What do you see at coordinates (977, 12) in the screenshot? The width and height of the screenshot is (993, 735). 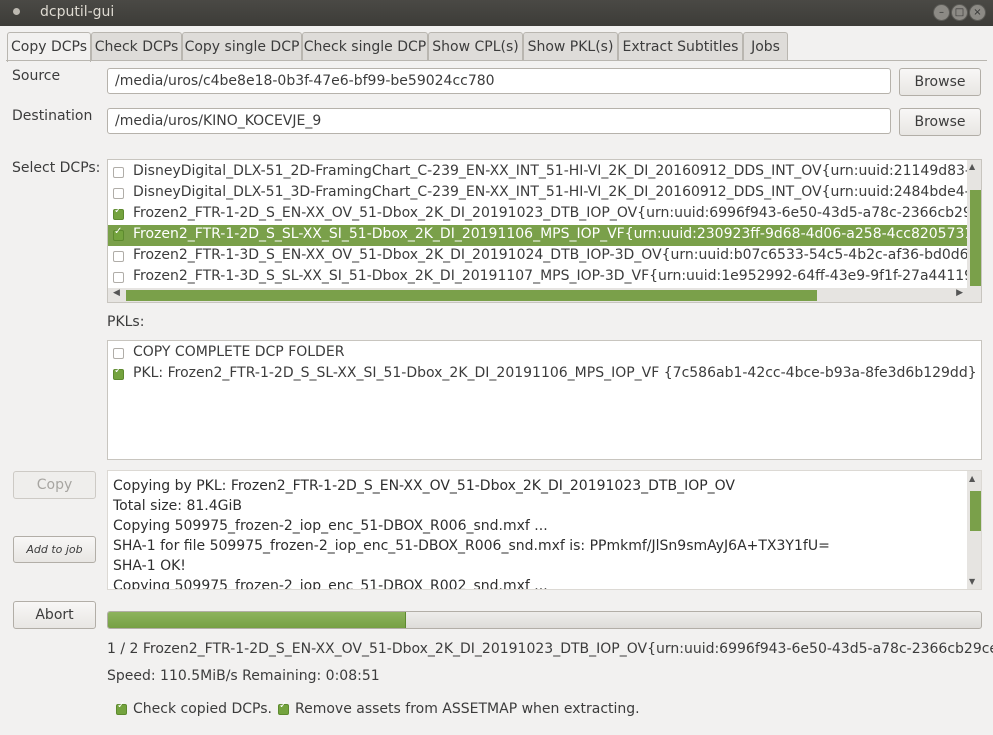 I see `close-icon: ×` at bounding box center [977, 12].